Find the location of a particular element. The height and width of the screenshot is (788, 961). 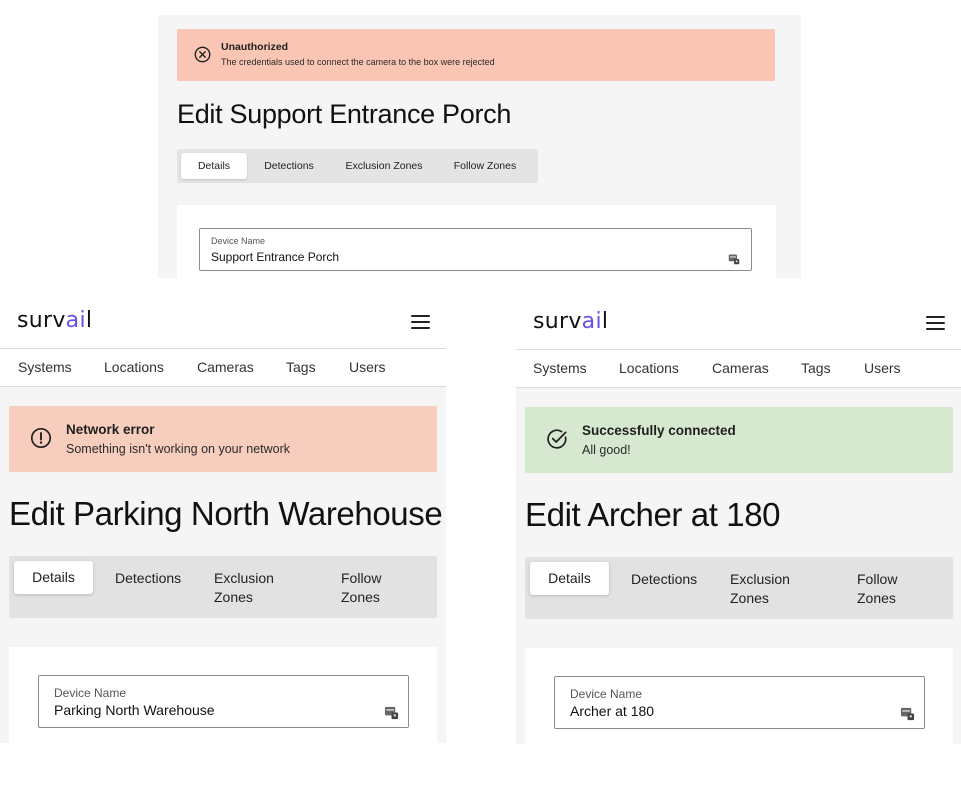

page-title: Edit Parking North Warehouse is located at coordinates (226, 513).